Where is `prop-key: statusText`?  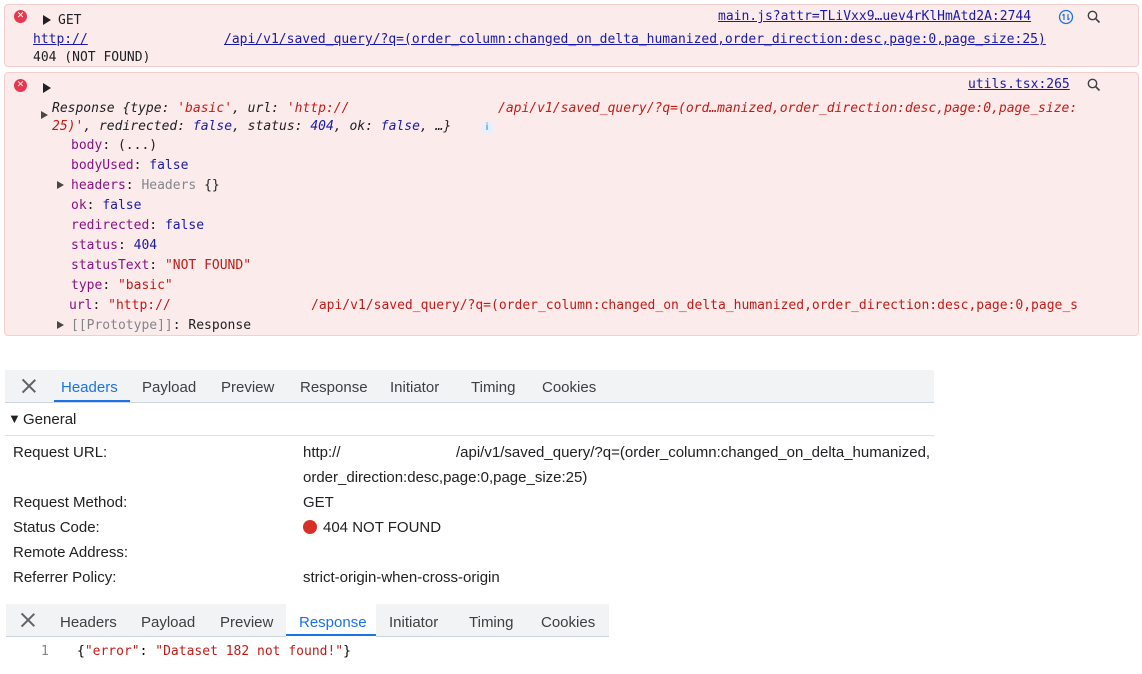 prop-key: statusText is located at coordinates (110, 265).